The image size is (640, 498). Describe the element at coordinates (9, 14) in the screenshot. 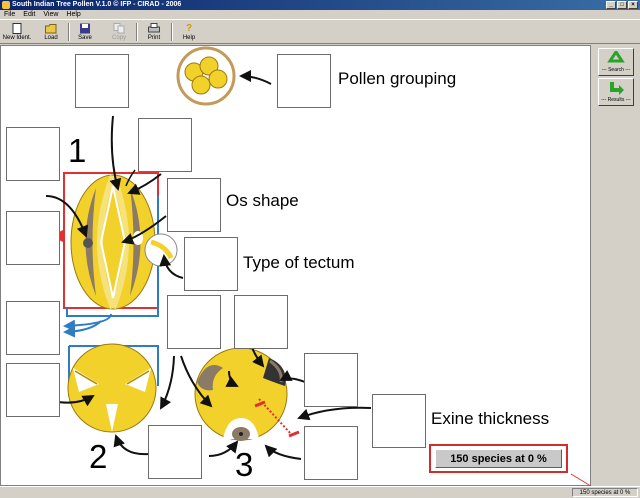

I see `menu-file: File` at that location.